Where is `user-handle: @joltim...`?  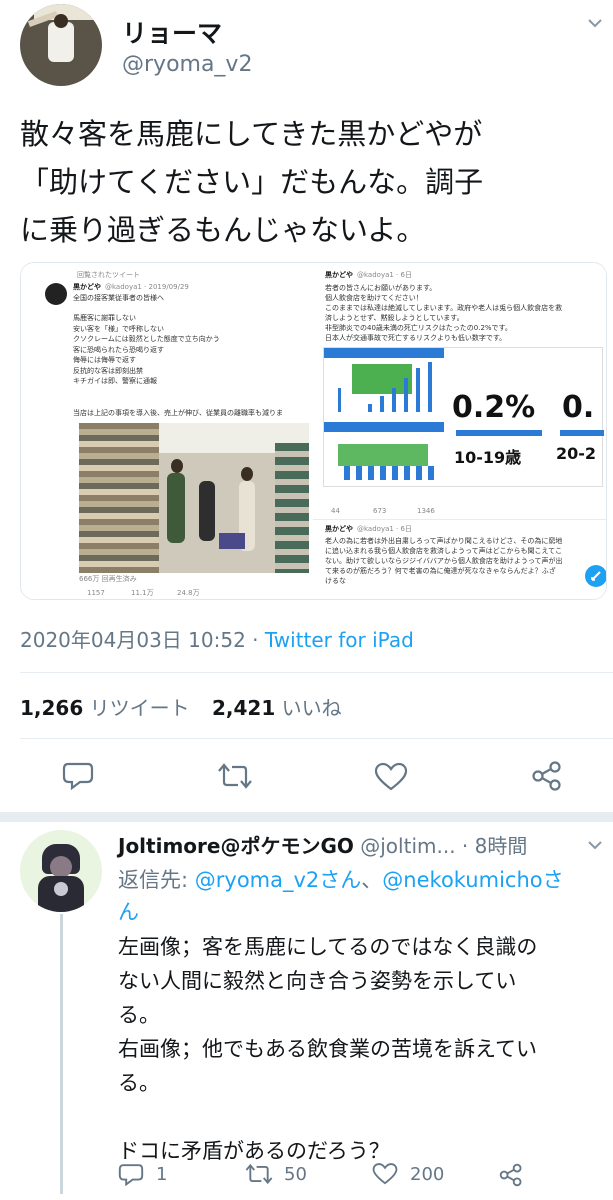
user-handle: @joltim... is located at coordinates (407, 846).